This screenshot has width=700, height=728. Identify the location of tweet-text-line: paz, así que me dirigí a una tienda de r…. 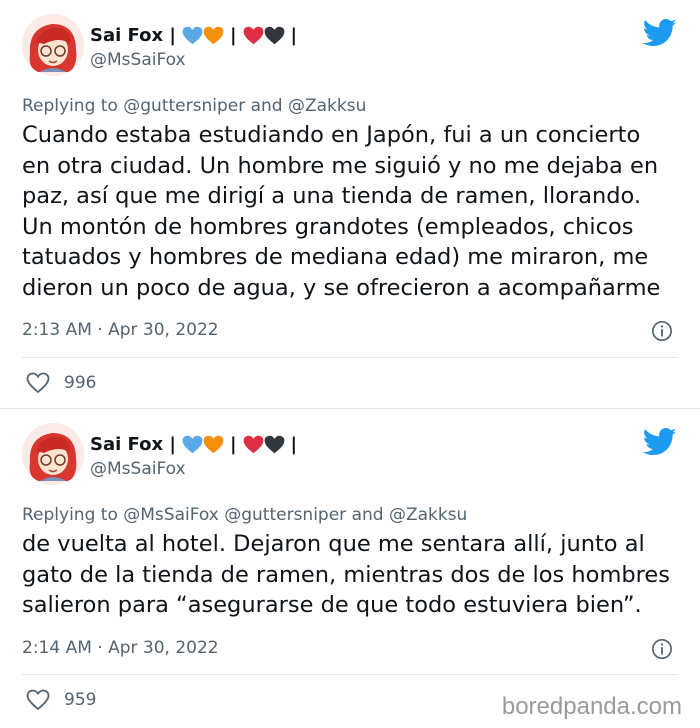
(332, 196).